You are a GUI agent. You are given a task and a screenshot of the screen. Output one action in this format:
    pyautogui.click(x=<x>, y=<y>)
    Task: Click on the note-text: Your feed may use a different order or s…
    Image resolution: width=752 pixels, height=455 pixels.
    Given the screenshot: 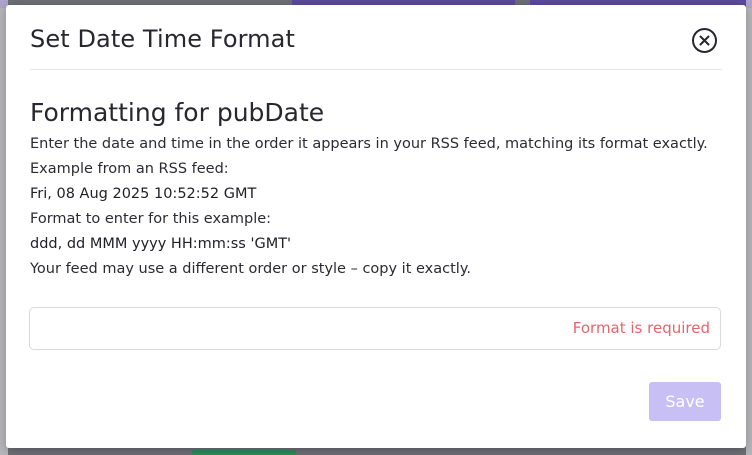 What is the action you would take?
    pyautogui.click(x=250, y=269)
    